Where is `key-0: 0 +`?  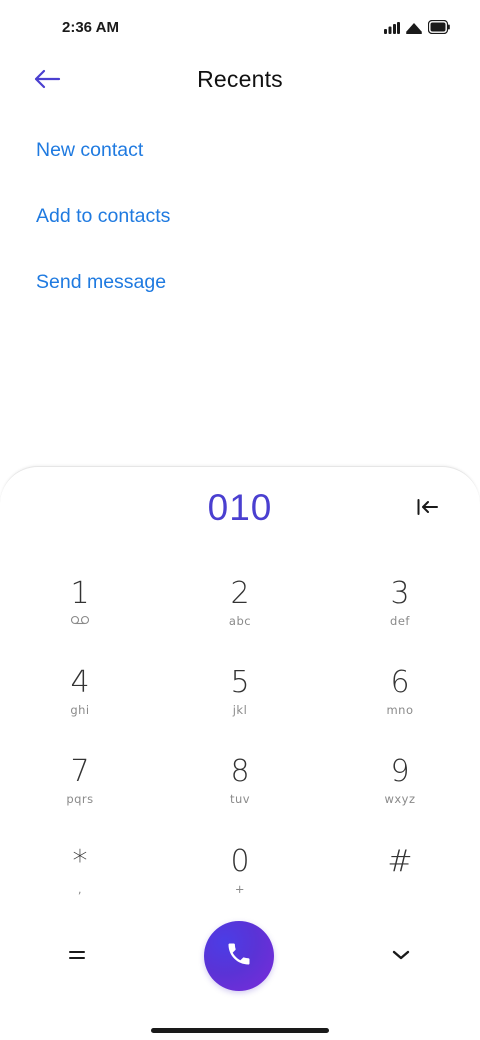 key-0: 0 + is located at coordinates (240, 885).